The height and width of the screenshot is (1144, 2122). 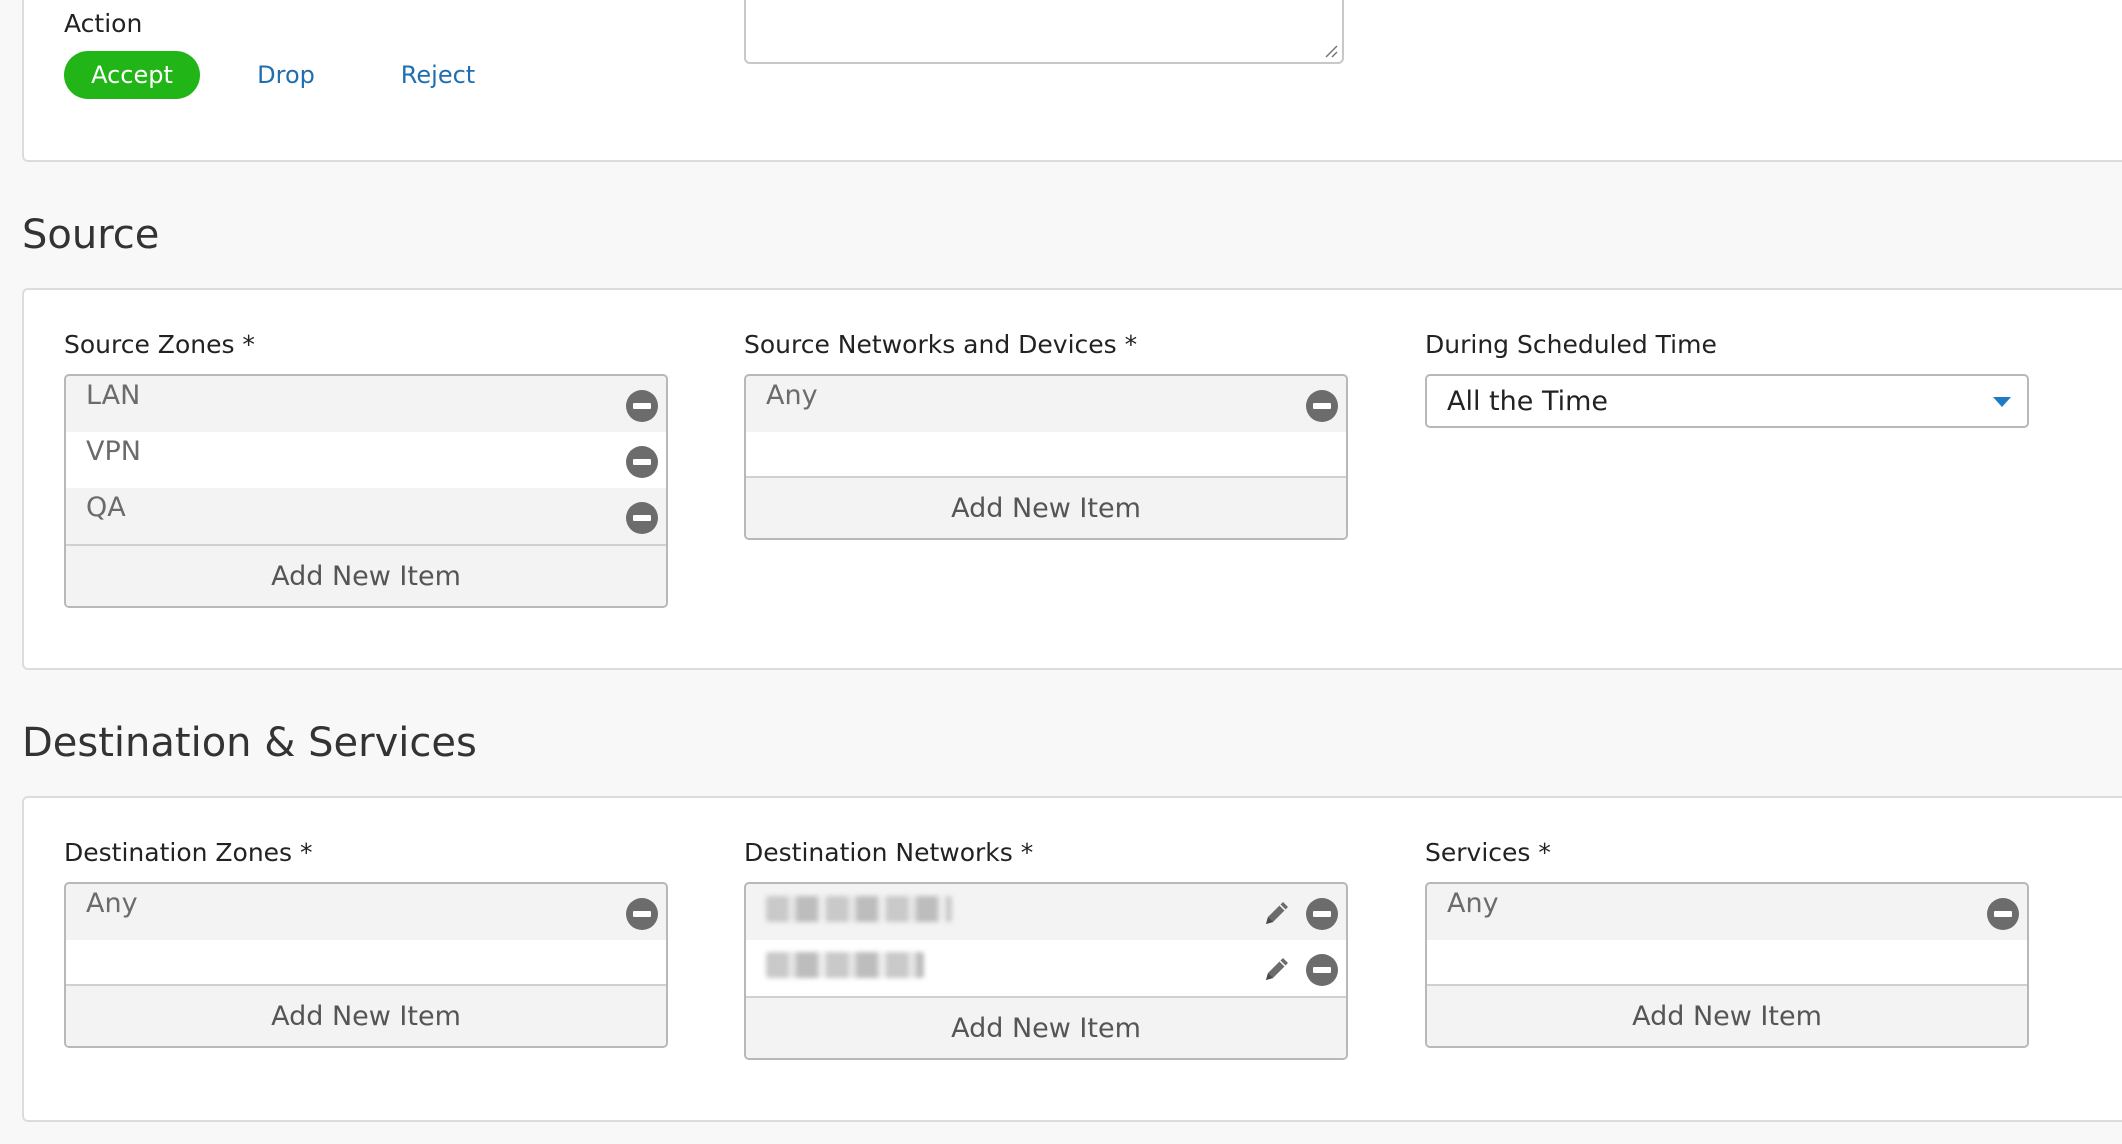 I want to click on schedule-select-value: All the Time, so click(x=1528, y=401).